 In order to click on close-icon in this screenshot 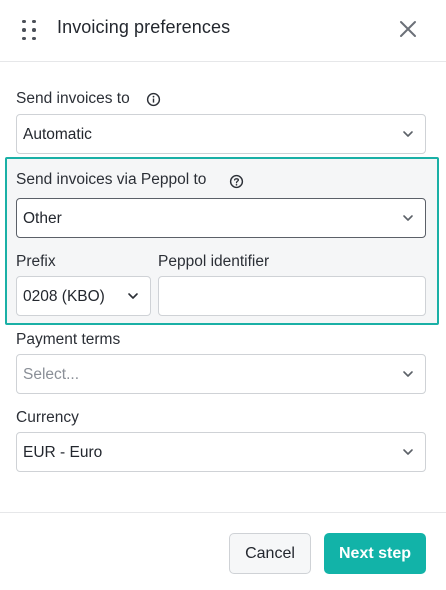, I will do `click(408, 29)`.